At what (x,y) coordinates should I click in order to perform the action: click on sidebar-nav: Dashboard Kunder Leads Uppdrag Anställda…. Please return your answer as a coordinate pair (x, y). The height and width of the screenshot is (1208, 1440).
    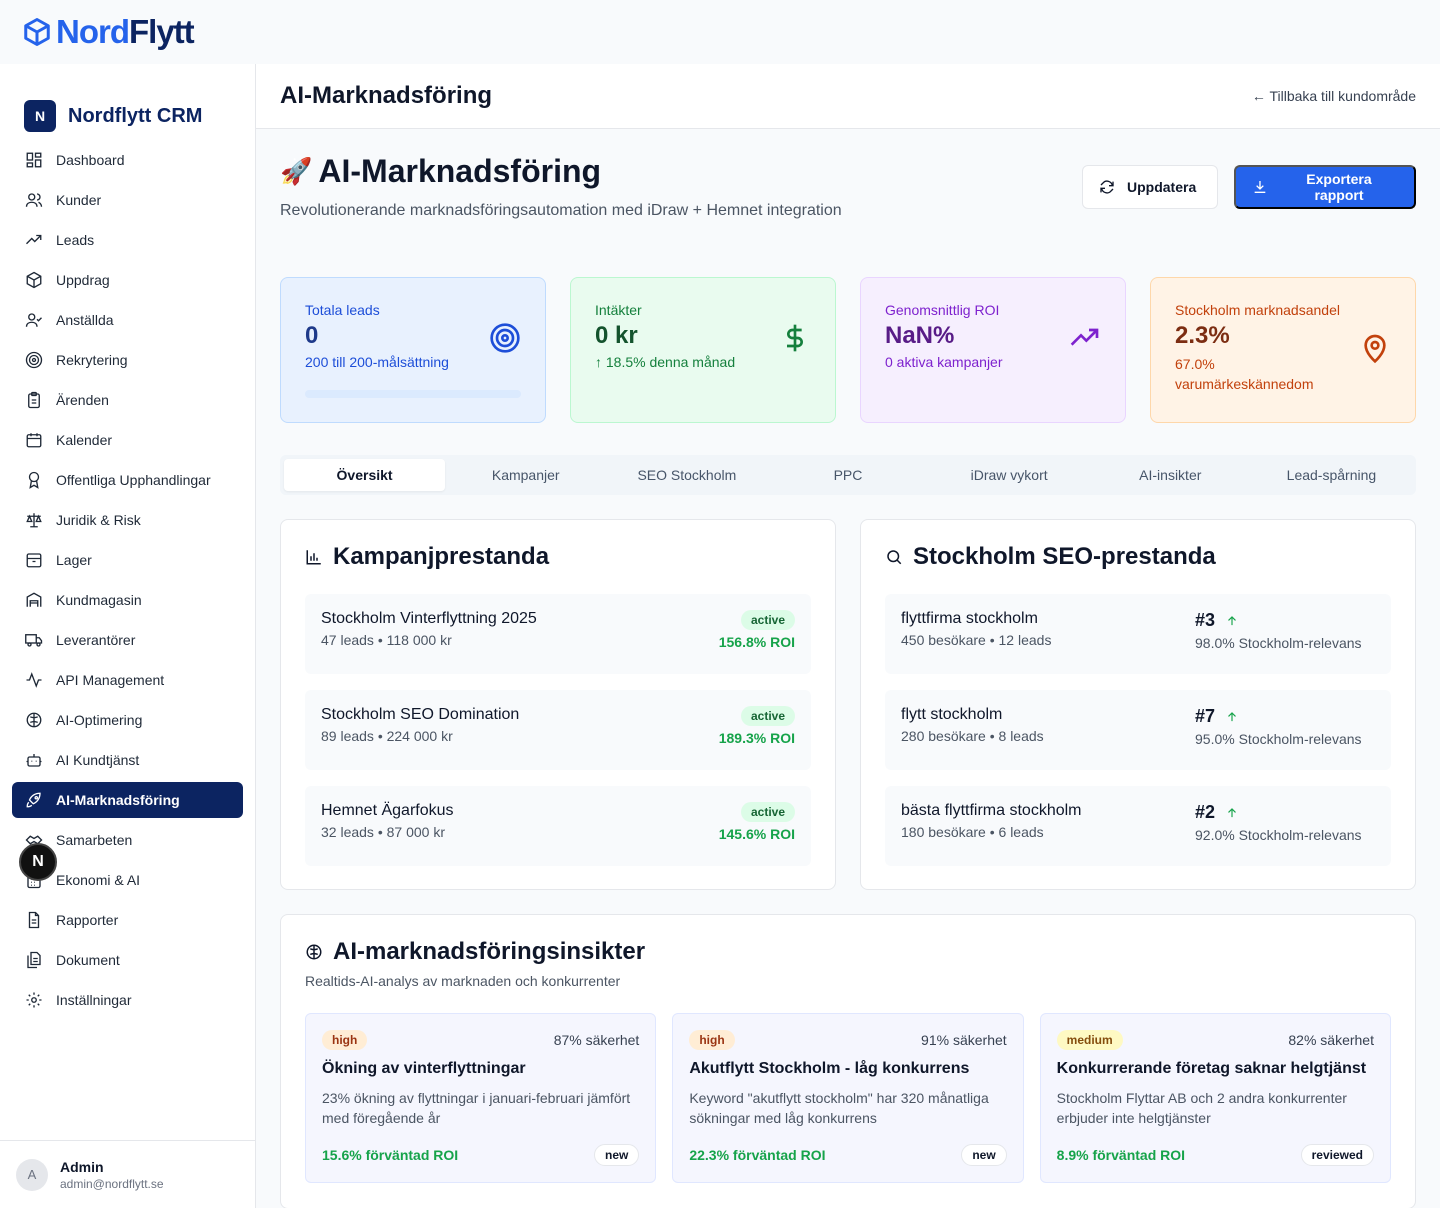
    Looking at the image, I should click on (127, 582).